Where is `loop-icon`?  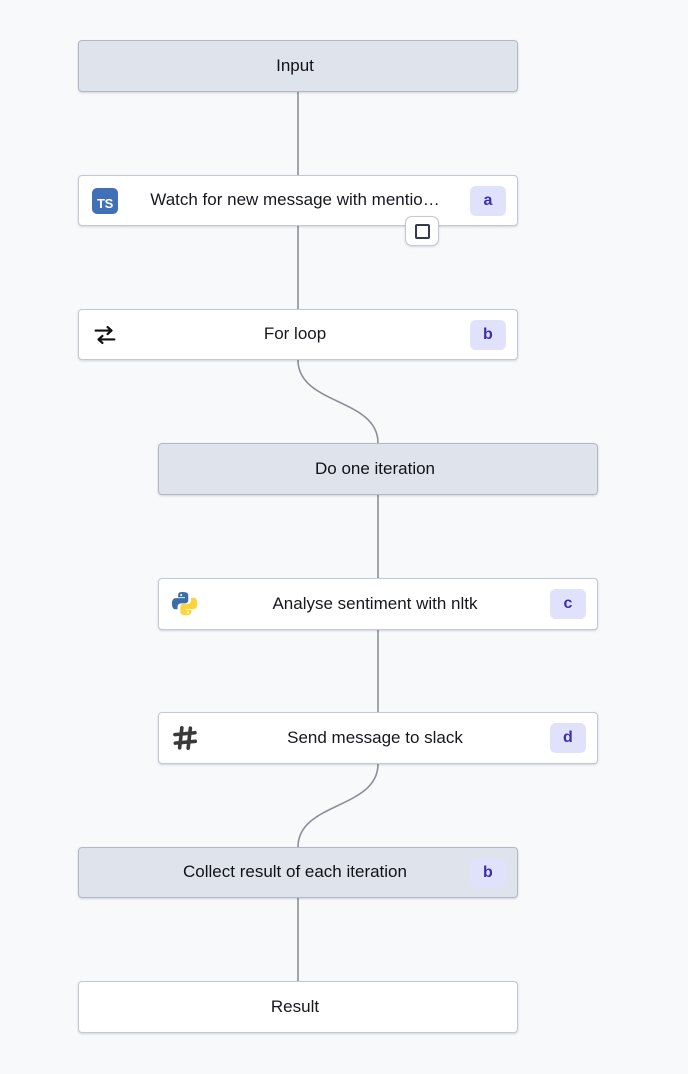 loop-icon is located at coordinates (105, 334).